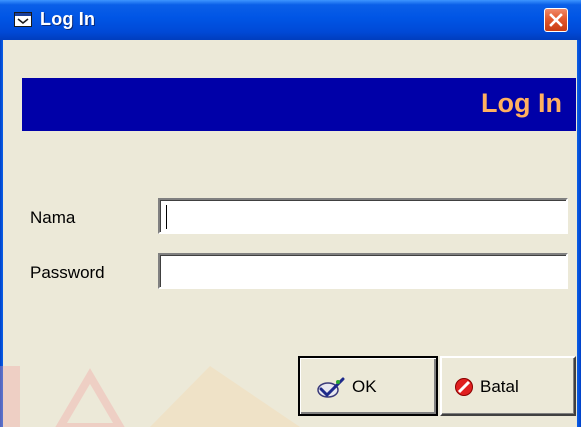 This screenshot has width=581, height=427. I want to click on window-app-icon, so click(23, 19).